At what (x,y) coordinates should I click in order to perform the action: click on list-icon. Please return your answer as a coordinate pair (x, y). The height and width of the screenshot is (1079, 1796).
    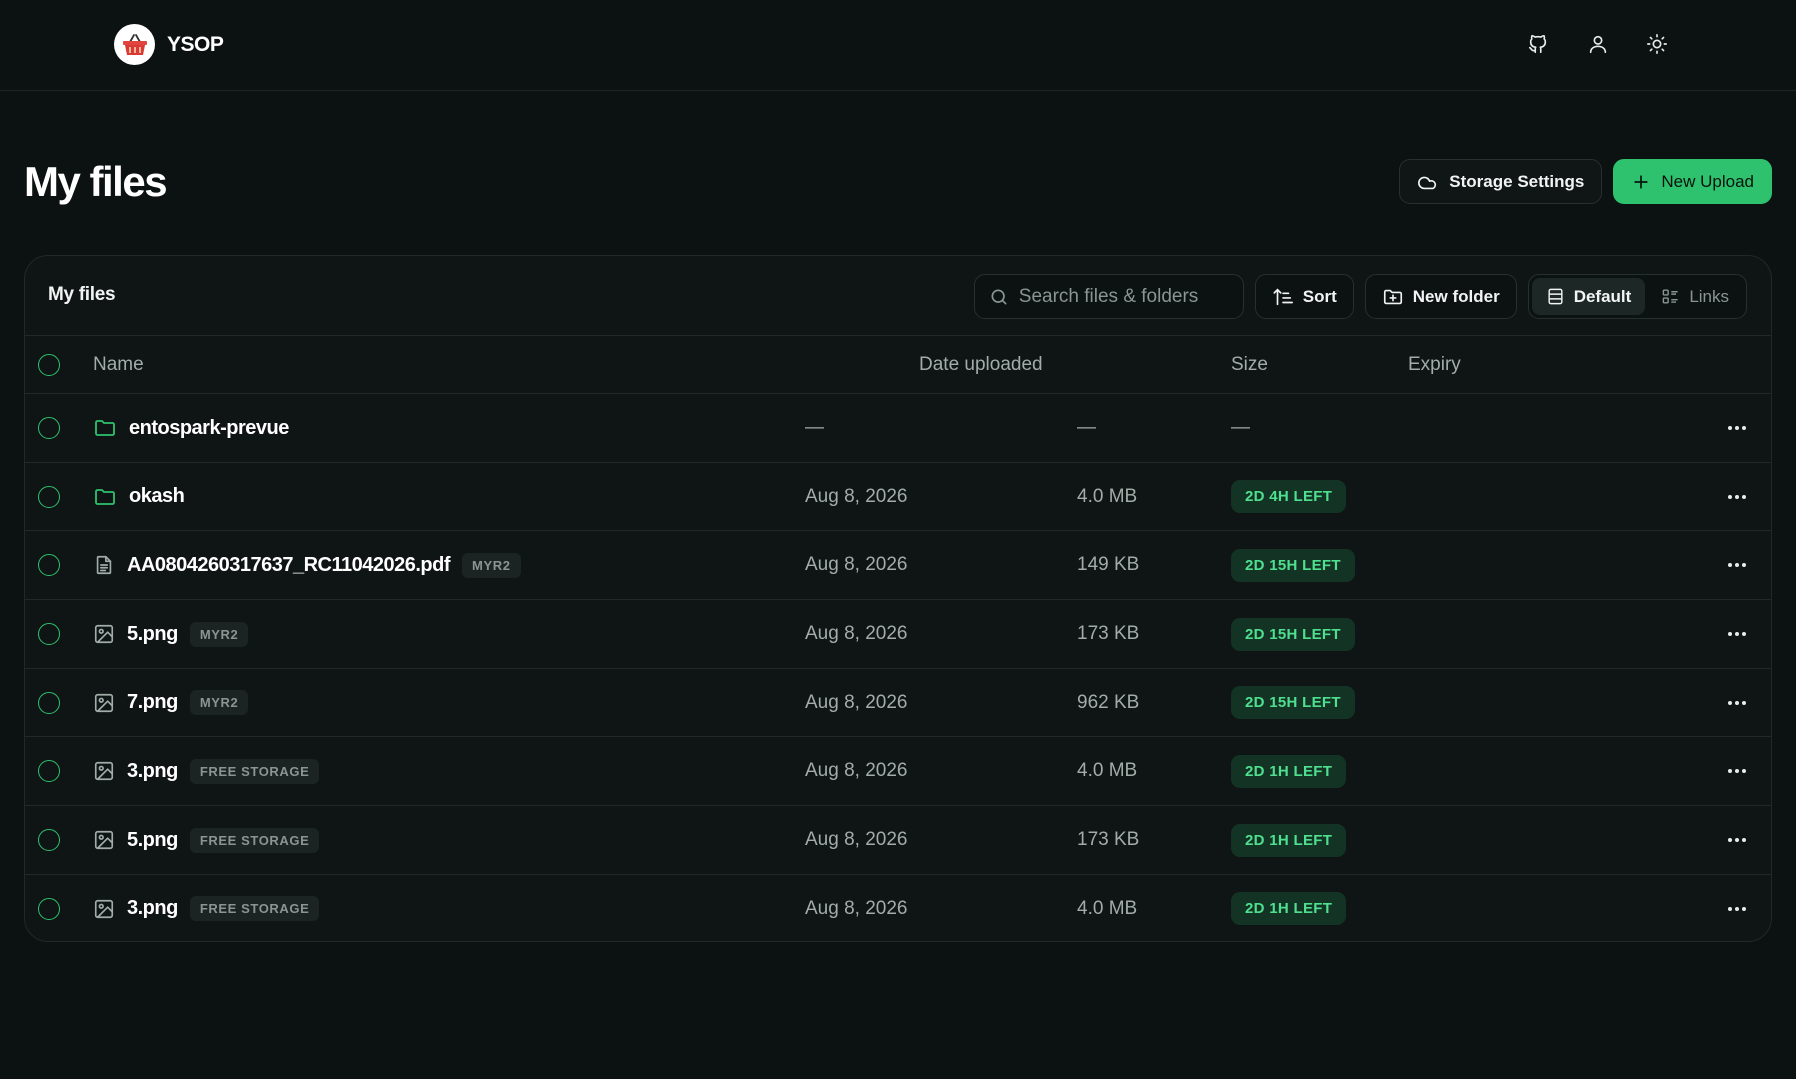
    Looking at the image, I should click on (1670, 296).